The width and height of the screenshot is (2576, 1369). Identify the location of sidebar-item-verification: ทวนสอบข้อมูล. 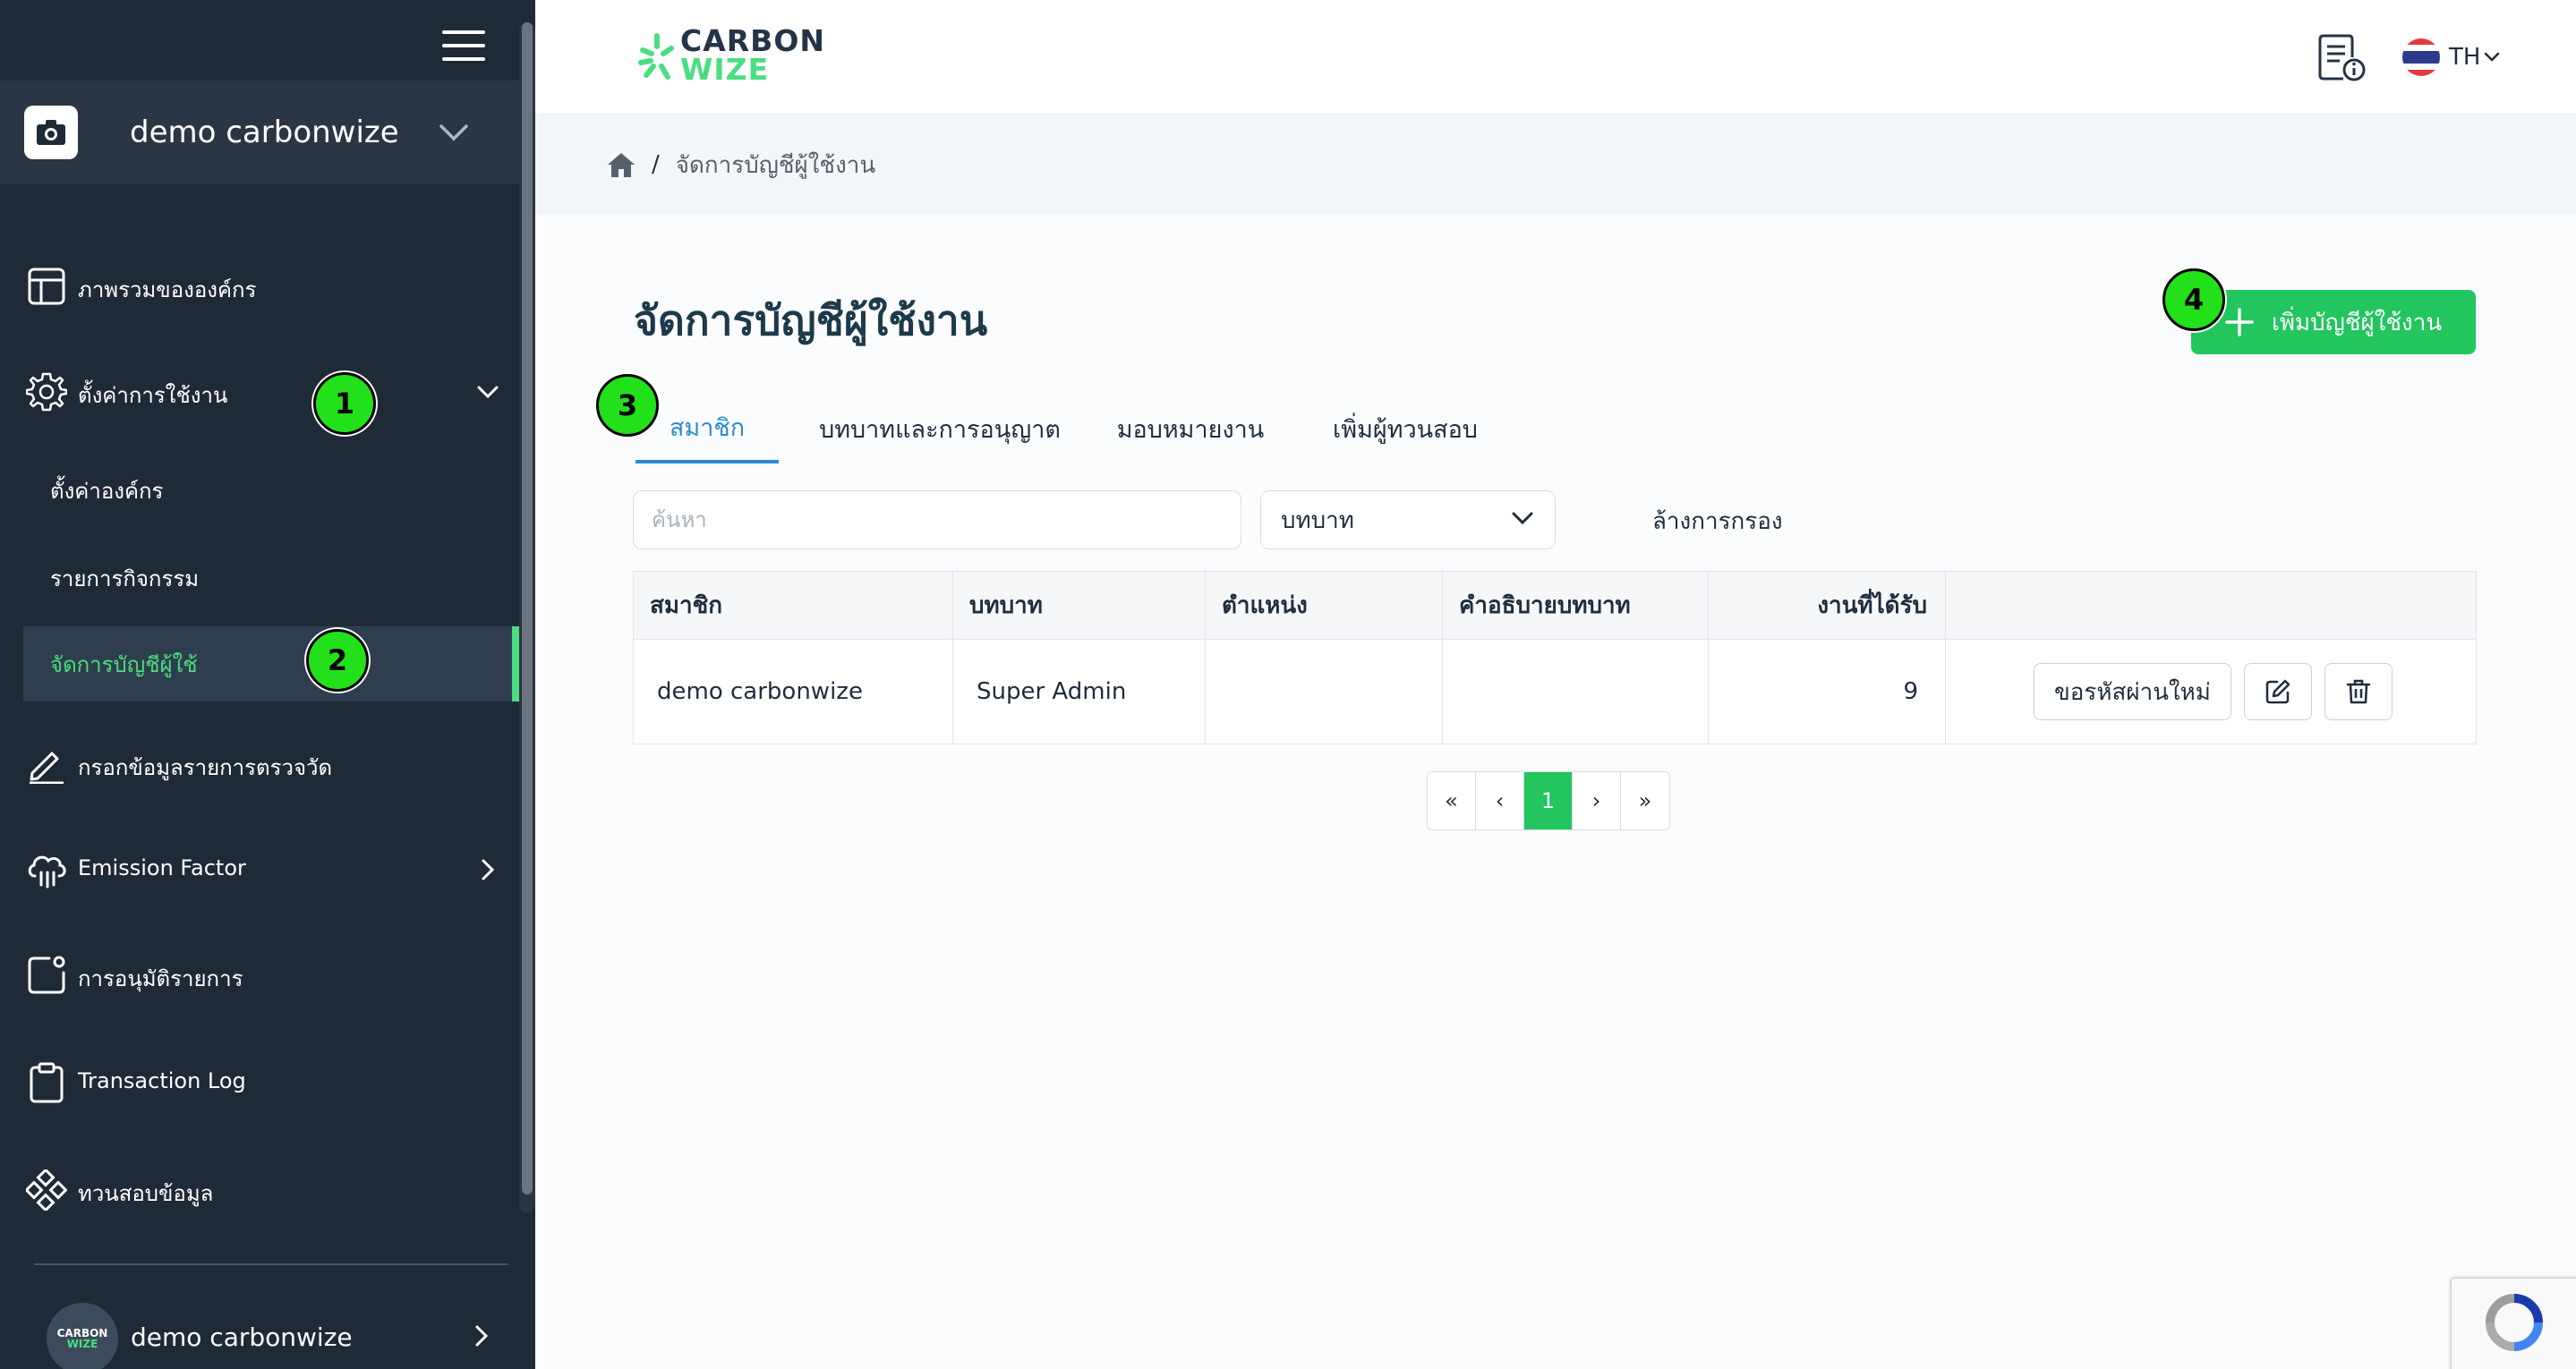
(259, 1190).